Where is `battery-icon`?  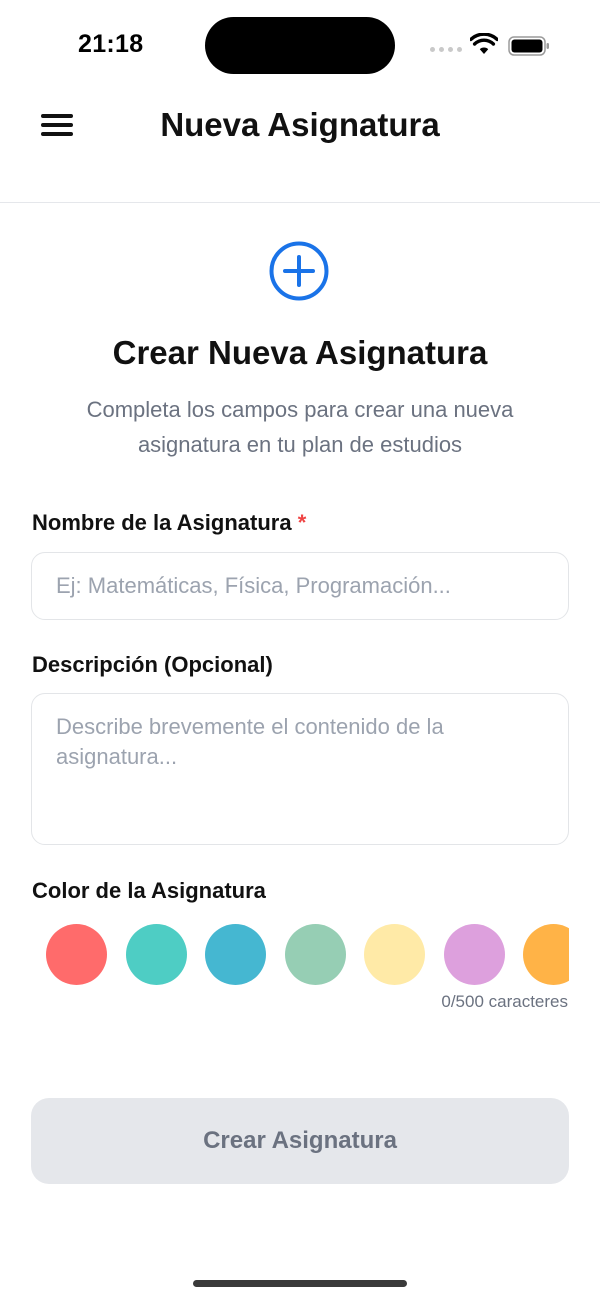
battery-icon is located at coordinates (528, 46).